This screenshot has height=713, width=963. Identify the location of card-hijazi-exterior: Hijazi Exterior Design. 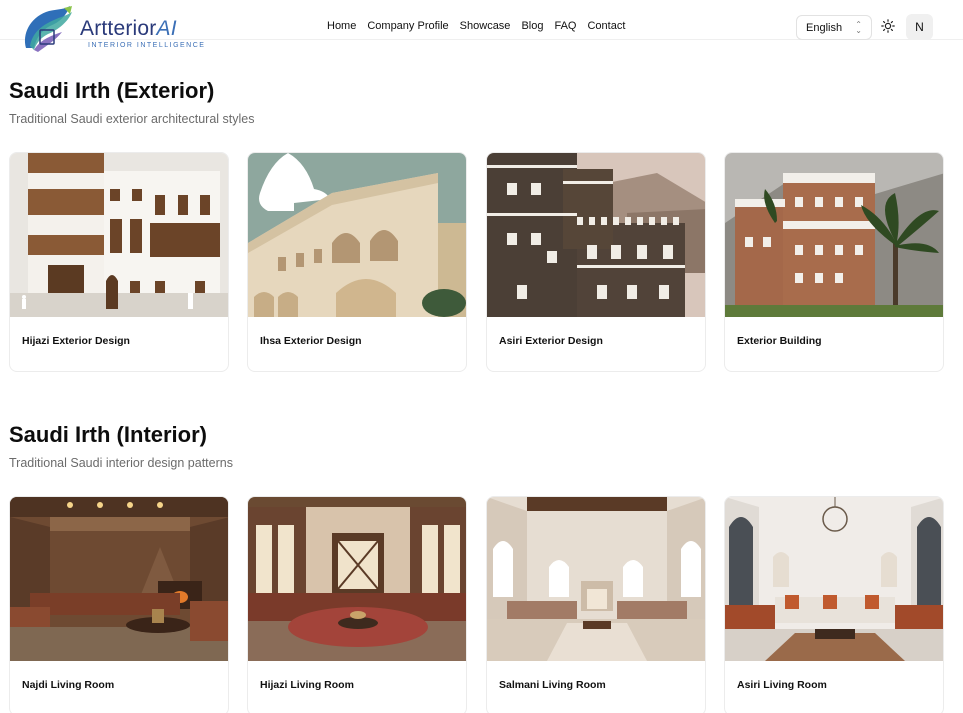
(119, 262).